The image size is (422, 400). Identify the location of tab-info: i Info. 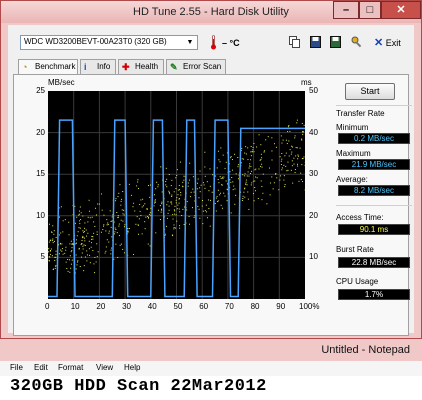
(98, 67).